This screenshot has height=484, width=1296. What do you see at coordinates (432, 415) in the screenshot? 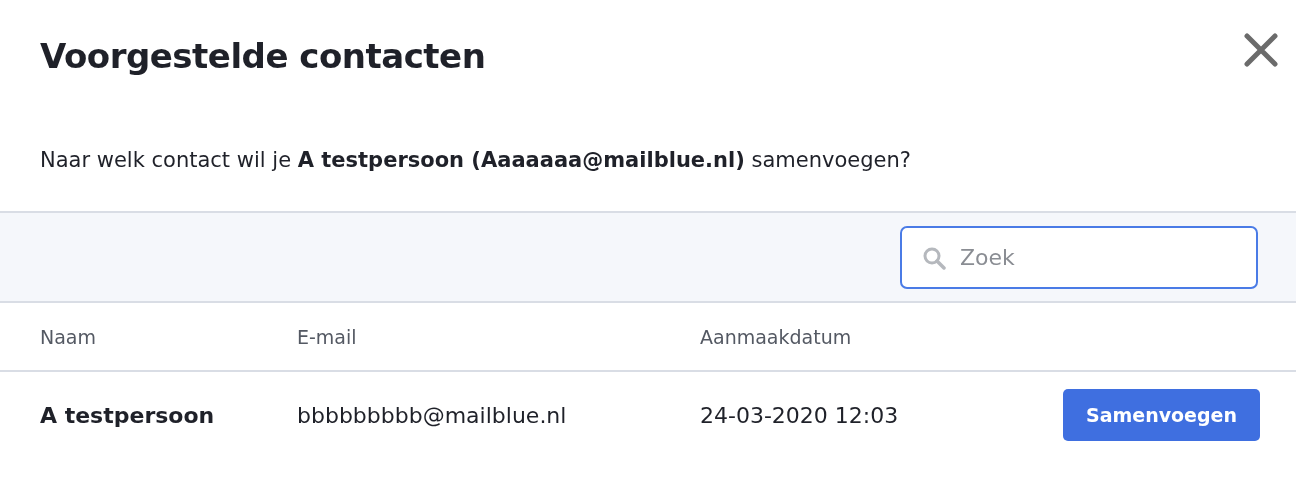
I see `table-cell-text: bbbbbbbbb@mailblue.nl` at bounding box center [432, 415].